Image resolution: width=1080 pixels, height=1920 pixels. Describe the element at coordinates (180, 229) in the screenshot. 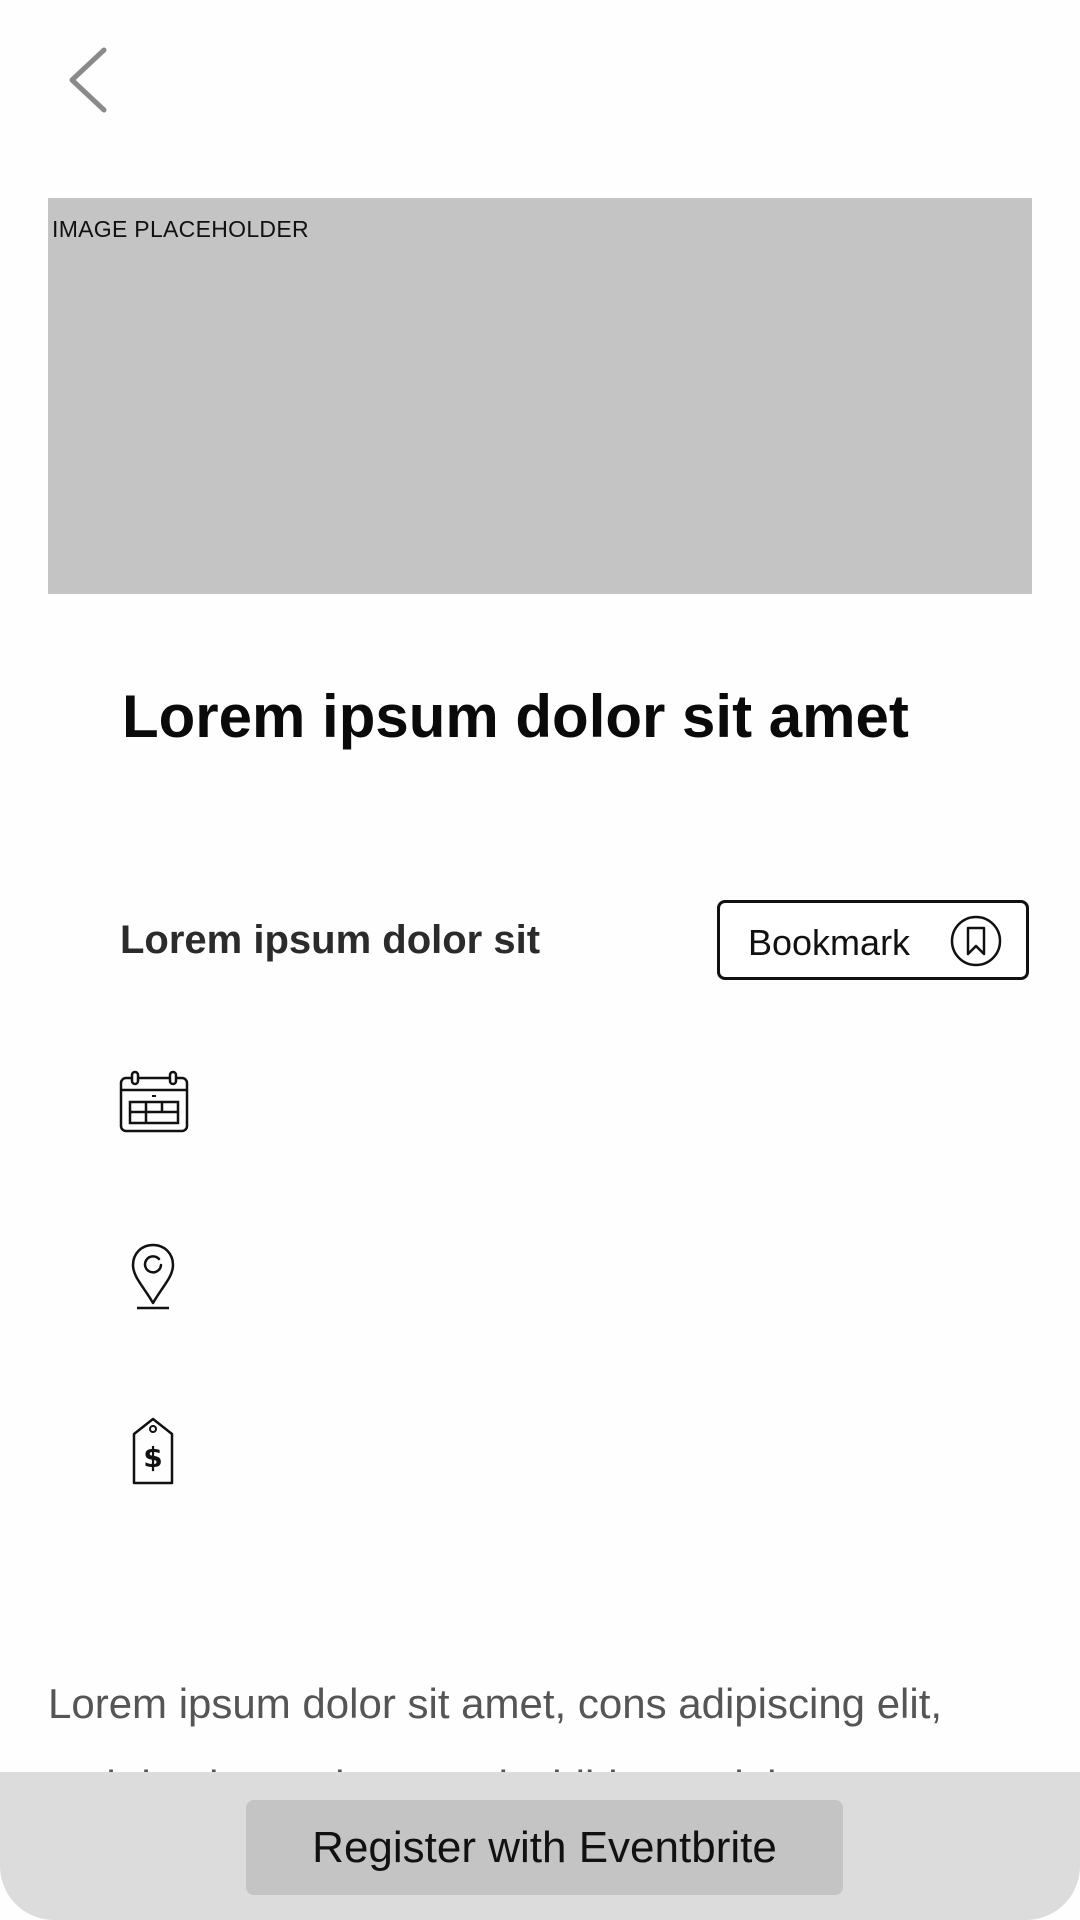

I see `image-placeholder-label: IMAGE PLACEHOLDER` at that location.